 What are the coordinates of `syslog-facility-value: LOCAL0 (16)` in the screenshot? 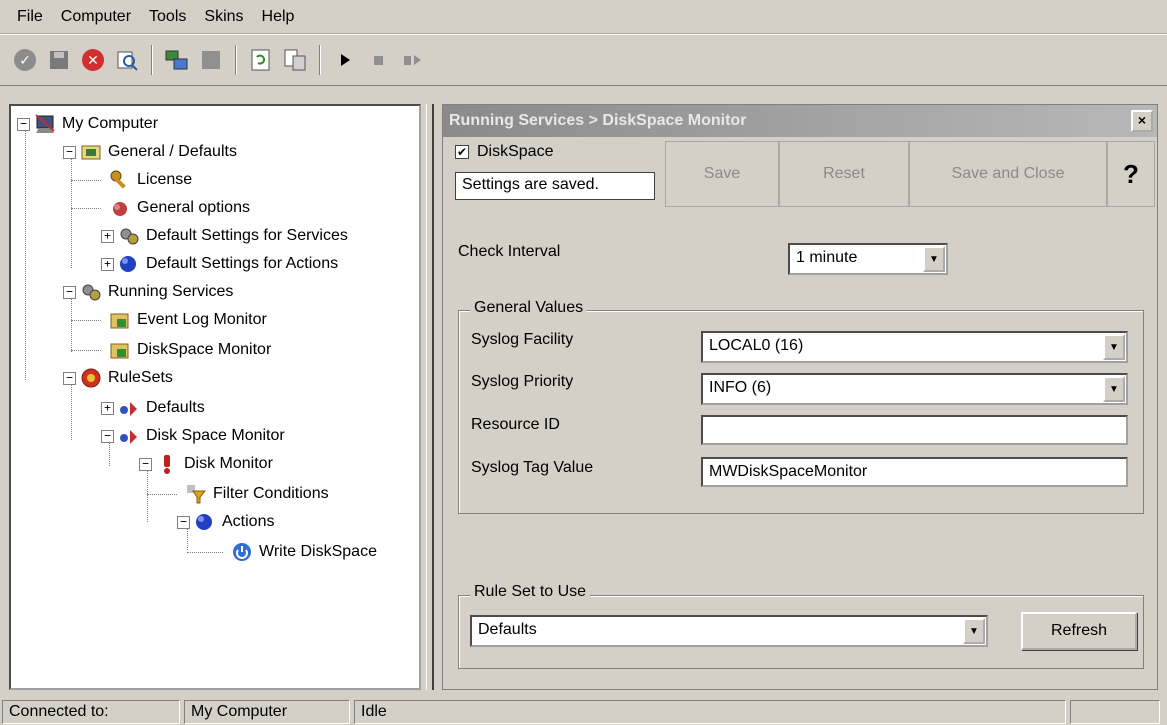 It's located at (756, 345).